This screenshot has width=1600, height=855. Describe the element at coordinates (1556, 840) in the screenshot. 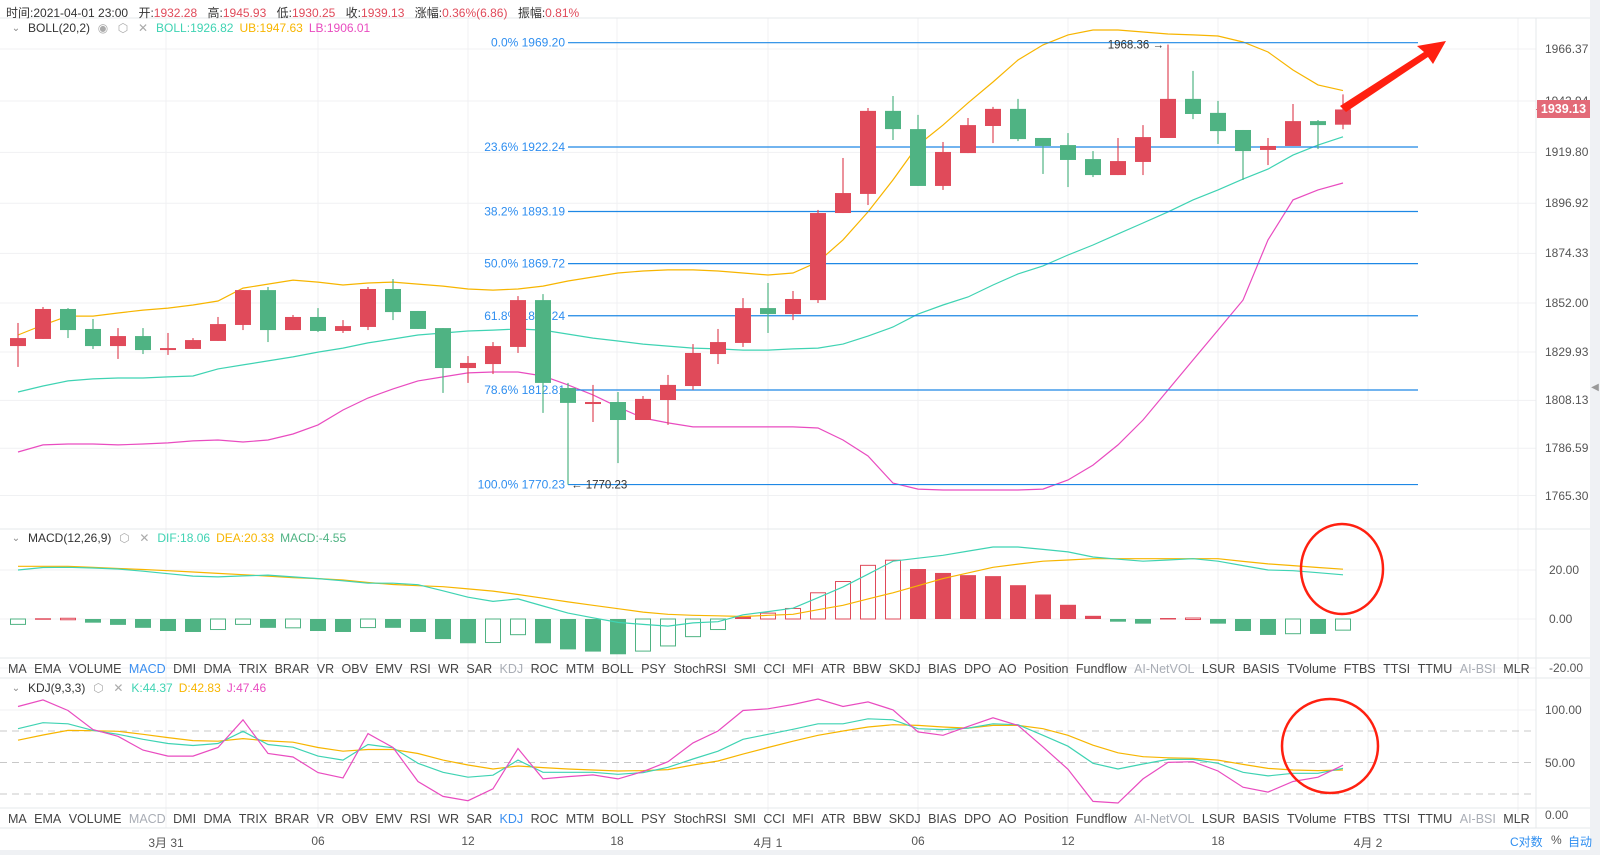

I see `percent-scale-toggle: %` at that location.